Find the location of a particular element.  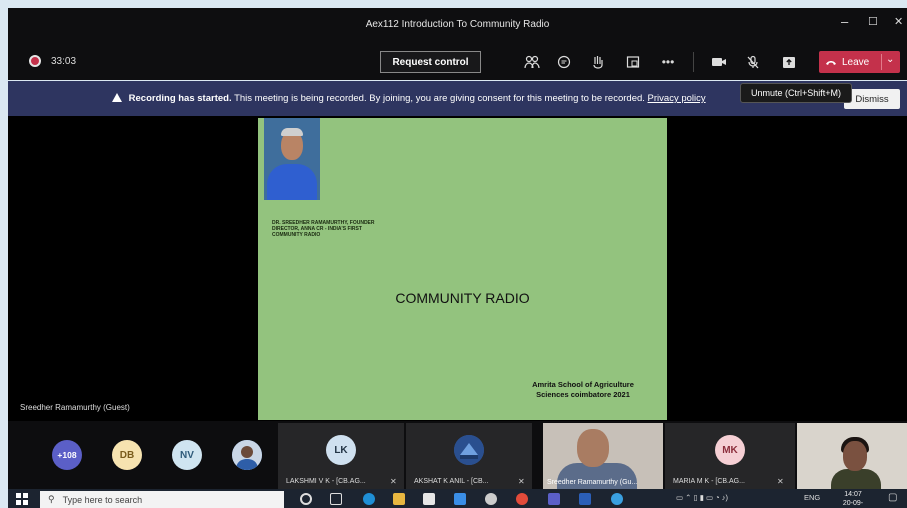

window-title: Aex112 Introduction To Community Radio is located at coordinates (457, 24).